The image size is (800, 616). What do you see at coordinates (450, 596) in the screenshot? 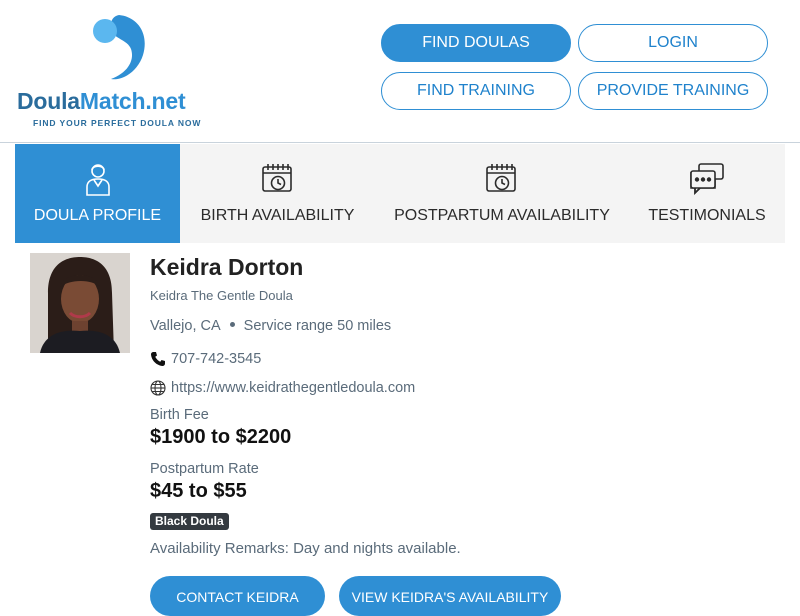
I see `view-availability-button: VIEW KEIDRA'S AVAILABILITY` at bounding box center [450, 596].